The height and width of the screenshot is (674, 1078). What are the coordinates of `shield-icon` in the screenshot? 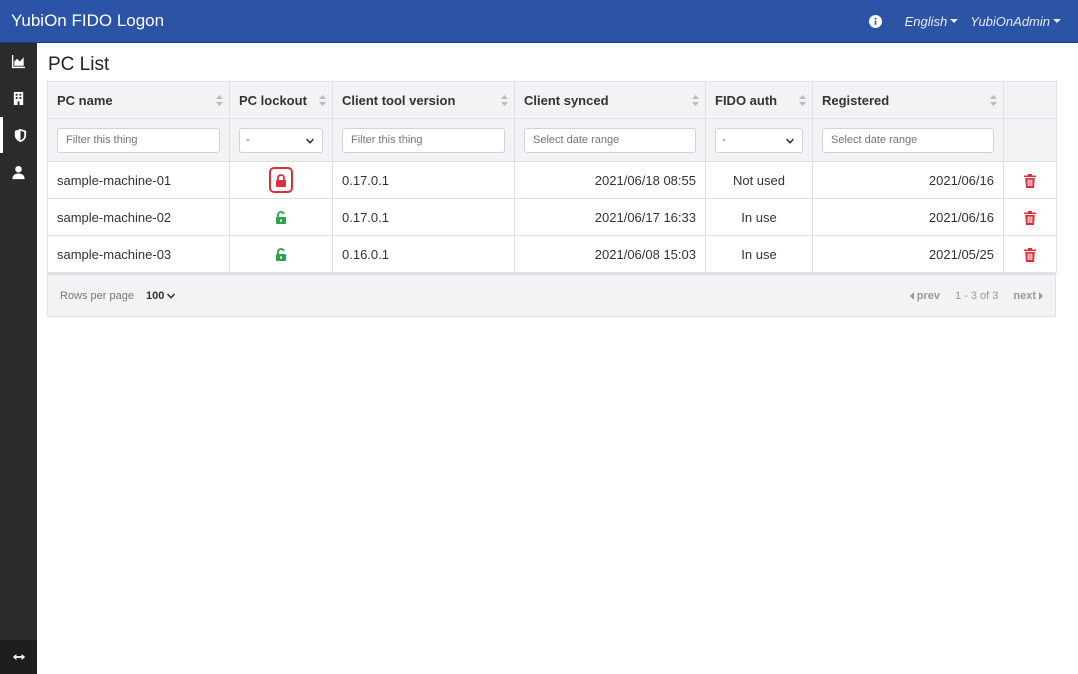 It's located at (20, 135).